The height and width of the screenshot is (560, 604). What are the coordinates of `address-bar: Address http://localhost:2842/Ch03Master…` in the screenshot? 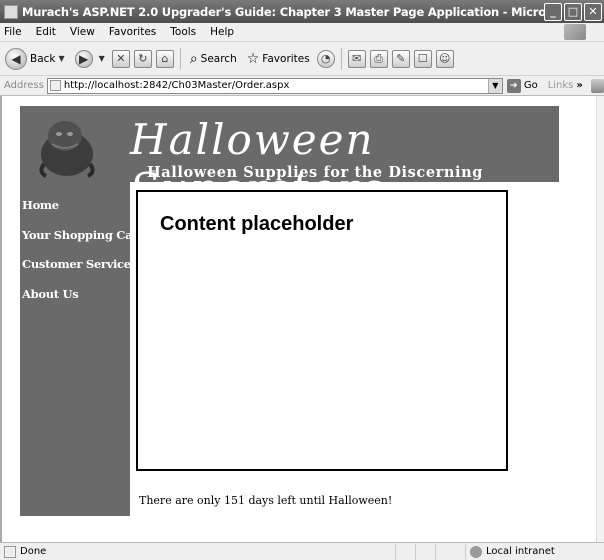 It's located at (302, 86).